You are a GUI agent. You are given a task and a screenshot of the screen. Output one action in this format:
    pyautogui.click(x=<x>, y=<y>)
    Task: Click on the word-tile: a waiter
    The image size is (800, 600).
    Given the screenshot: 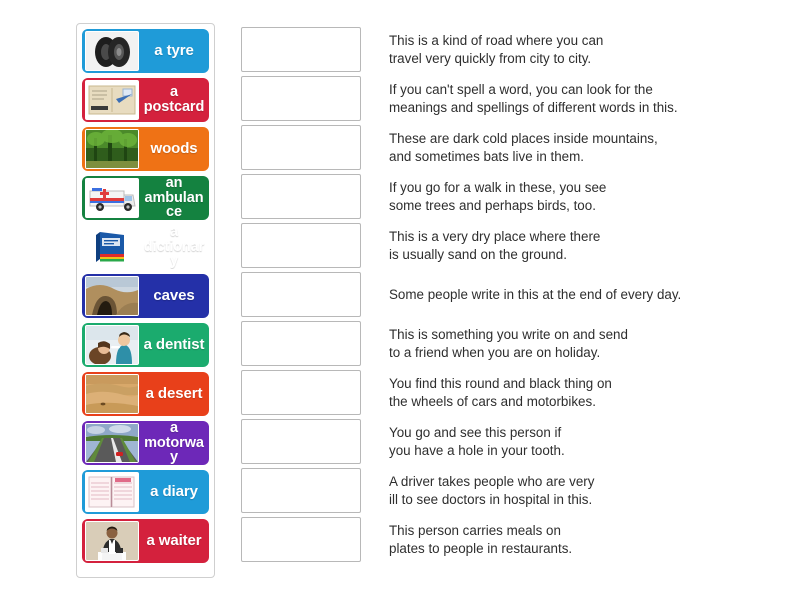 What is the action you would take?
    pyautogui.click(x=145, y=541)
    